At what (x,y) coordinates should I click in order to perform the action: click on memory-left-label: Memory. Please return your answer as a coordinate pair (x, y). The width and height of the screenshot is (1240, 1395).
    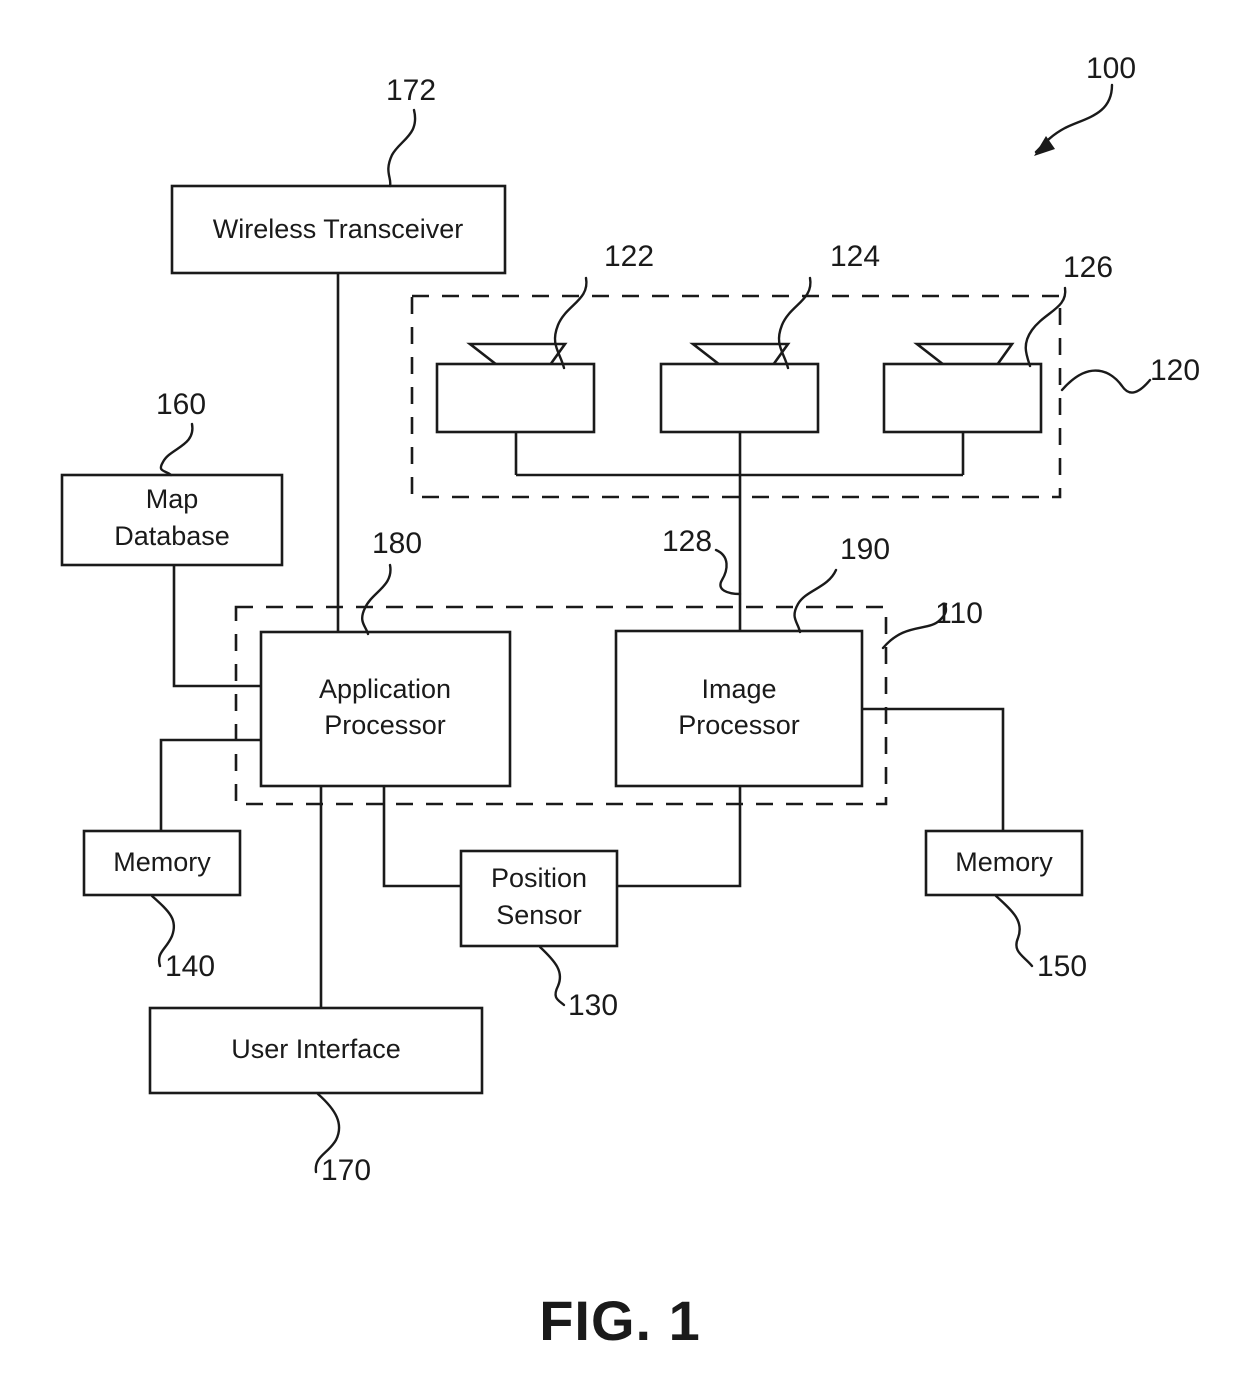
    Looking at the image, I should click on (162, 862).